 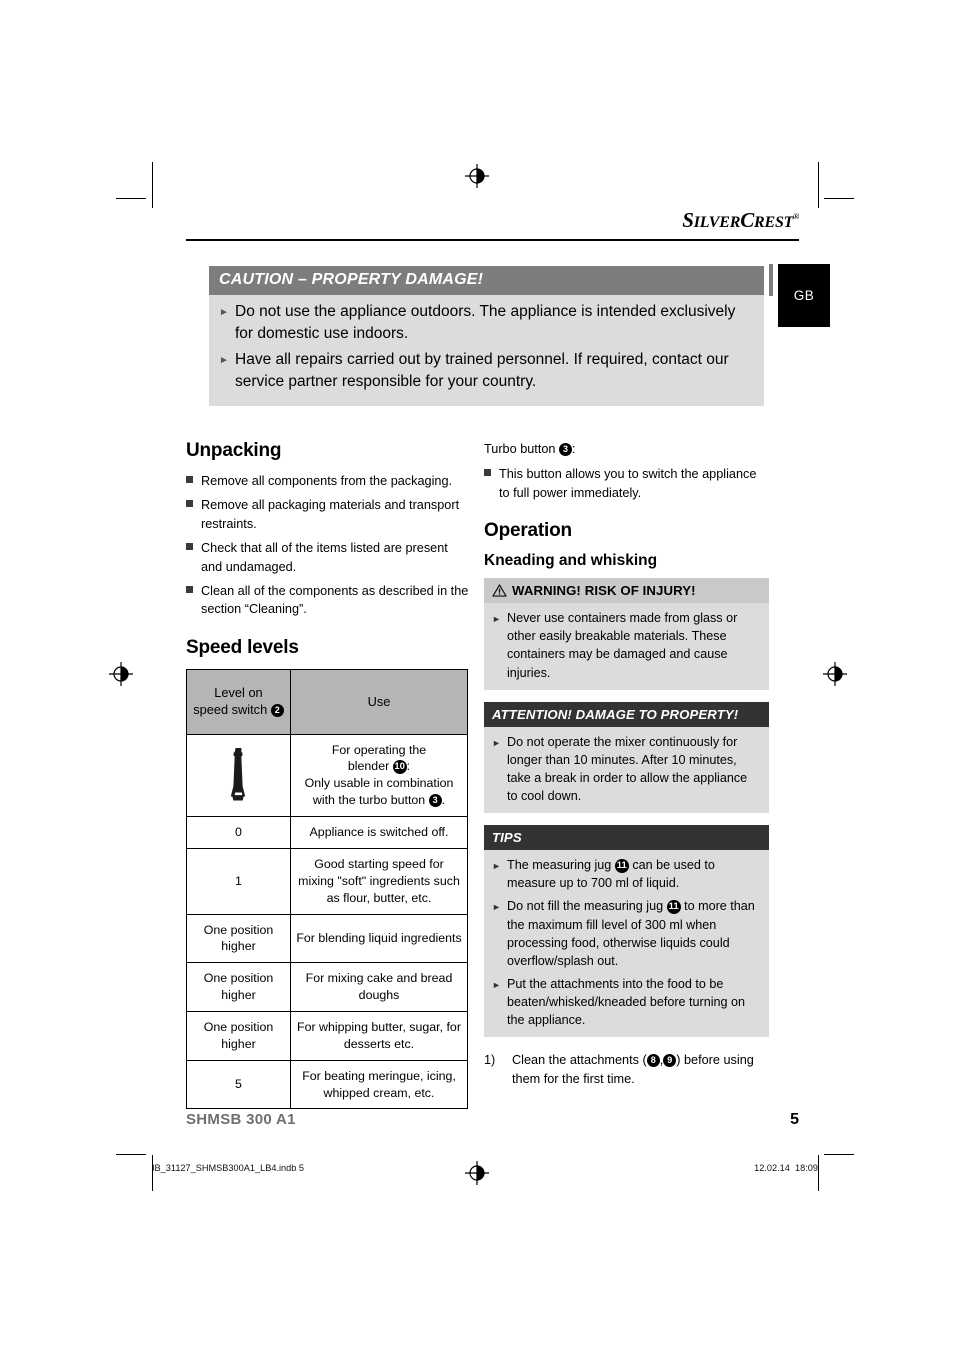 I want to click on table-header-row: Level on speed switch 2 Use, so click(x=327, y=701).